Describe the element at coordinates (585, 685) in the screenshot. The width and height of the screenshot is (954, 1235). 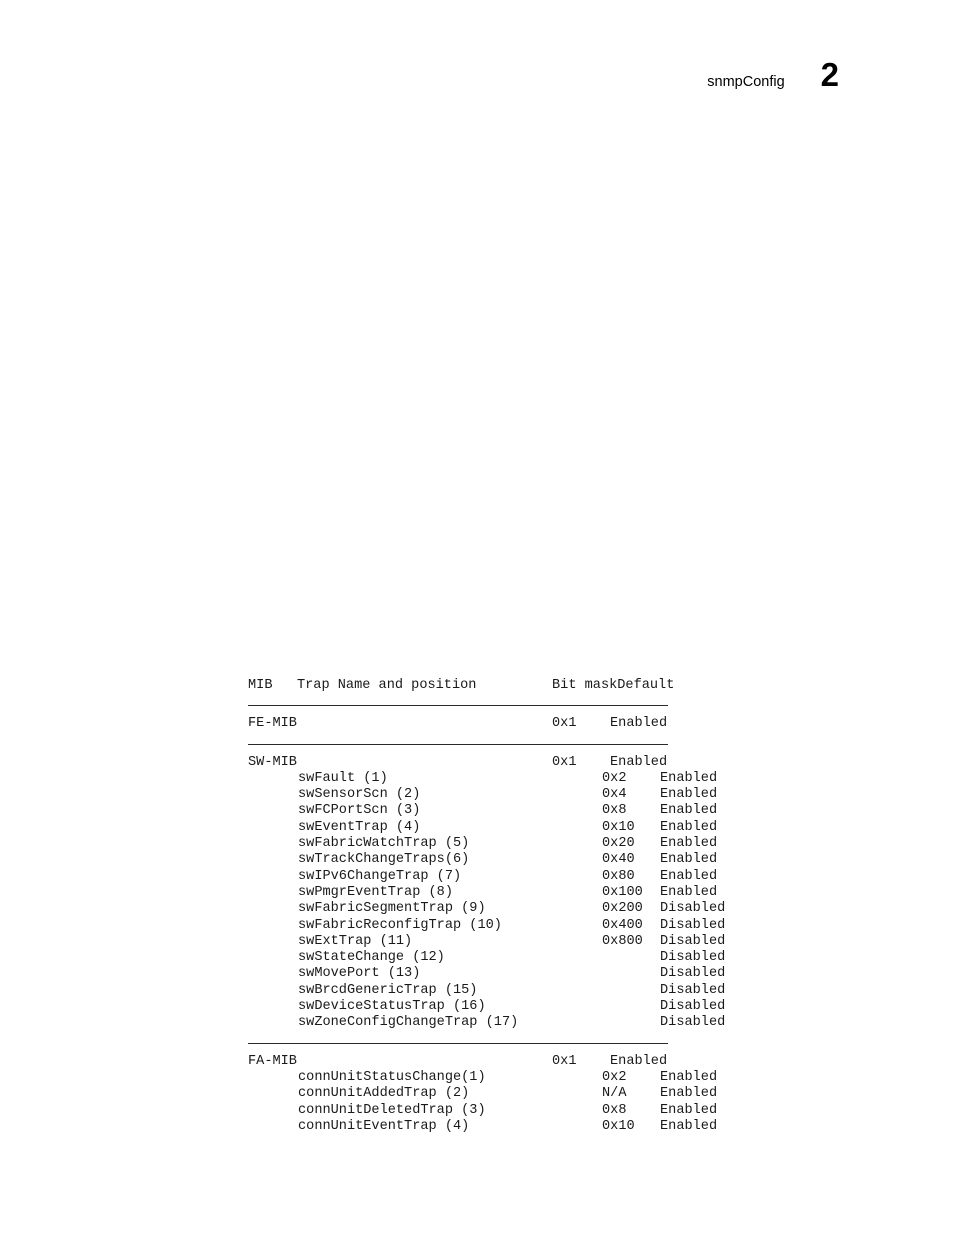
I see `column-header-bit-mask: Bit mask` at that location.